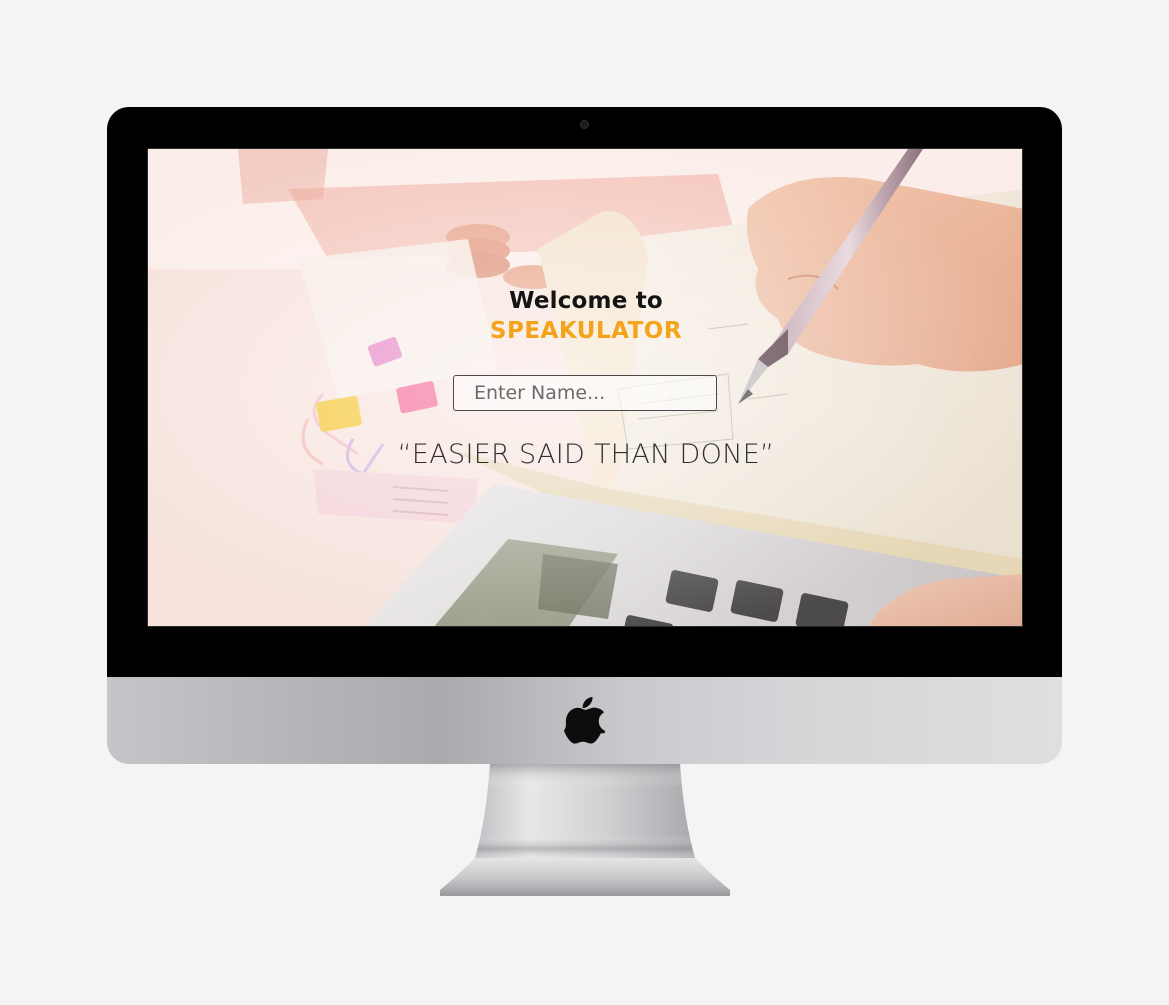 This screenshot has height=1005, width=1169. Describe the element at coordinates (584, 124) in the screenshot. I see `camera-icon` at that location.